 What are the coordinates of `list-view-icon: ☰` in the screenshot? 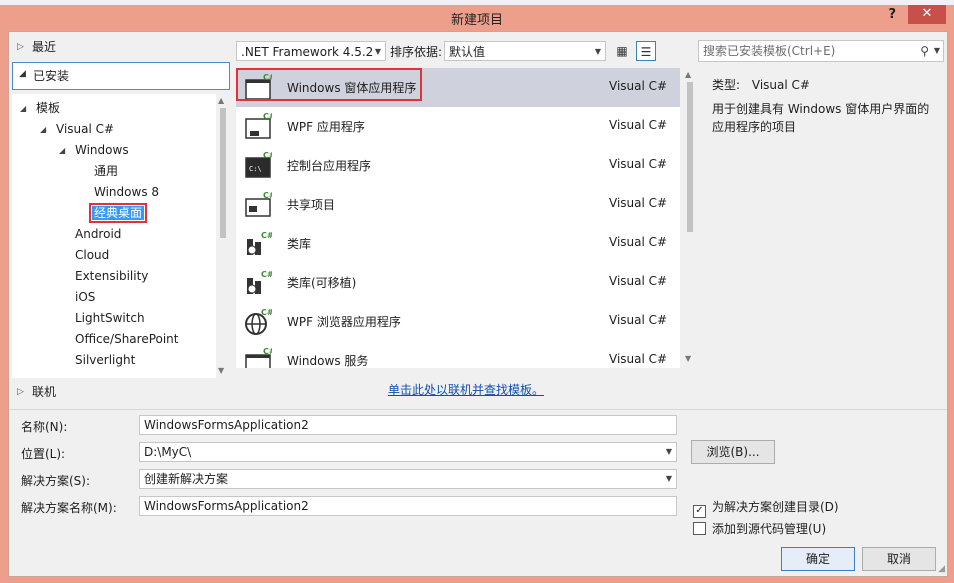 It's located at (646, 52).